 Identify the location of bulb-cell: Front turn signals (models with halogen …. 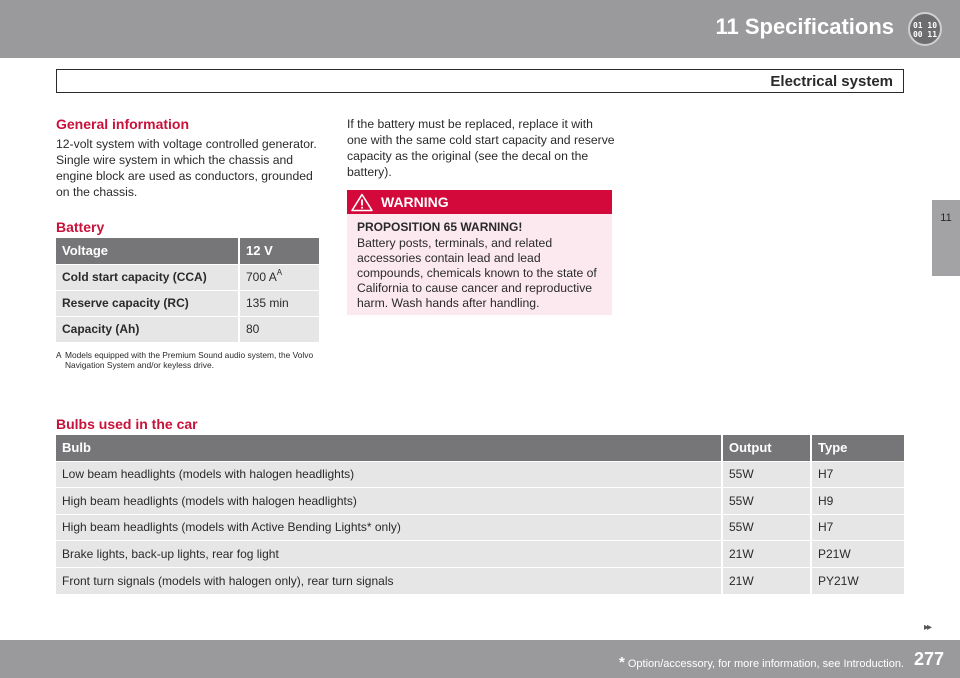
(389, 580).